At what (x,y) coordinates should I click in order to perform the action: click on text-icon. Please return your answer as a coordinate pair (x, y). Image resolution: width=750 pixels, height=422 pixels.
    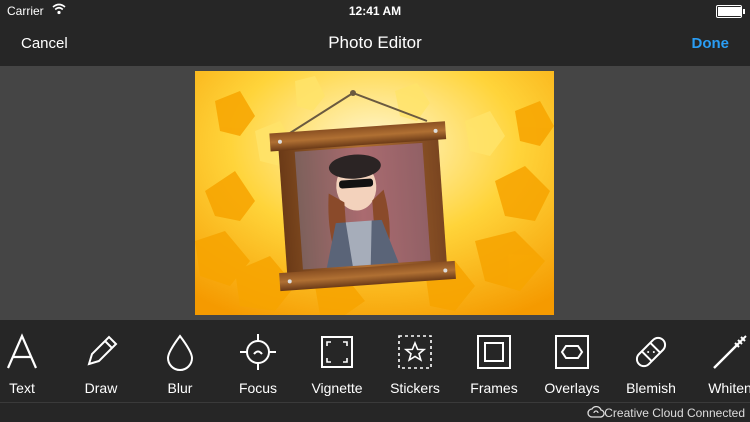
    Looking at the image, I should click on (22, 351).